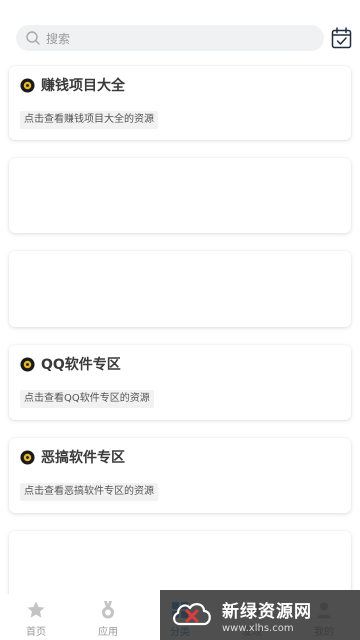  What do you see at coordinates (108, 610) in the screenshot?
I see `medal-icon` at bounding box center [108, 610].